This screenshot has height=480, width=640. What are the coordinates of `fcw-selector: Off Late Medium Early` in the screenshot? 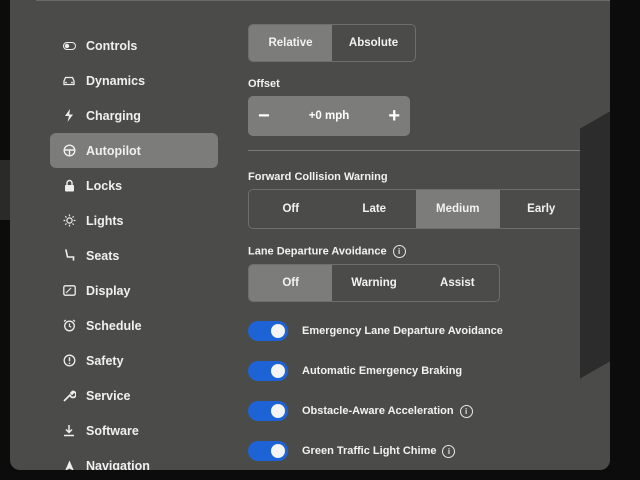 It's located at (416, 209).